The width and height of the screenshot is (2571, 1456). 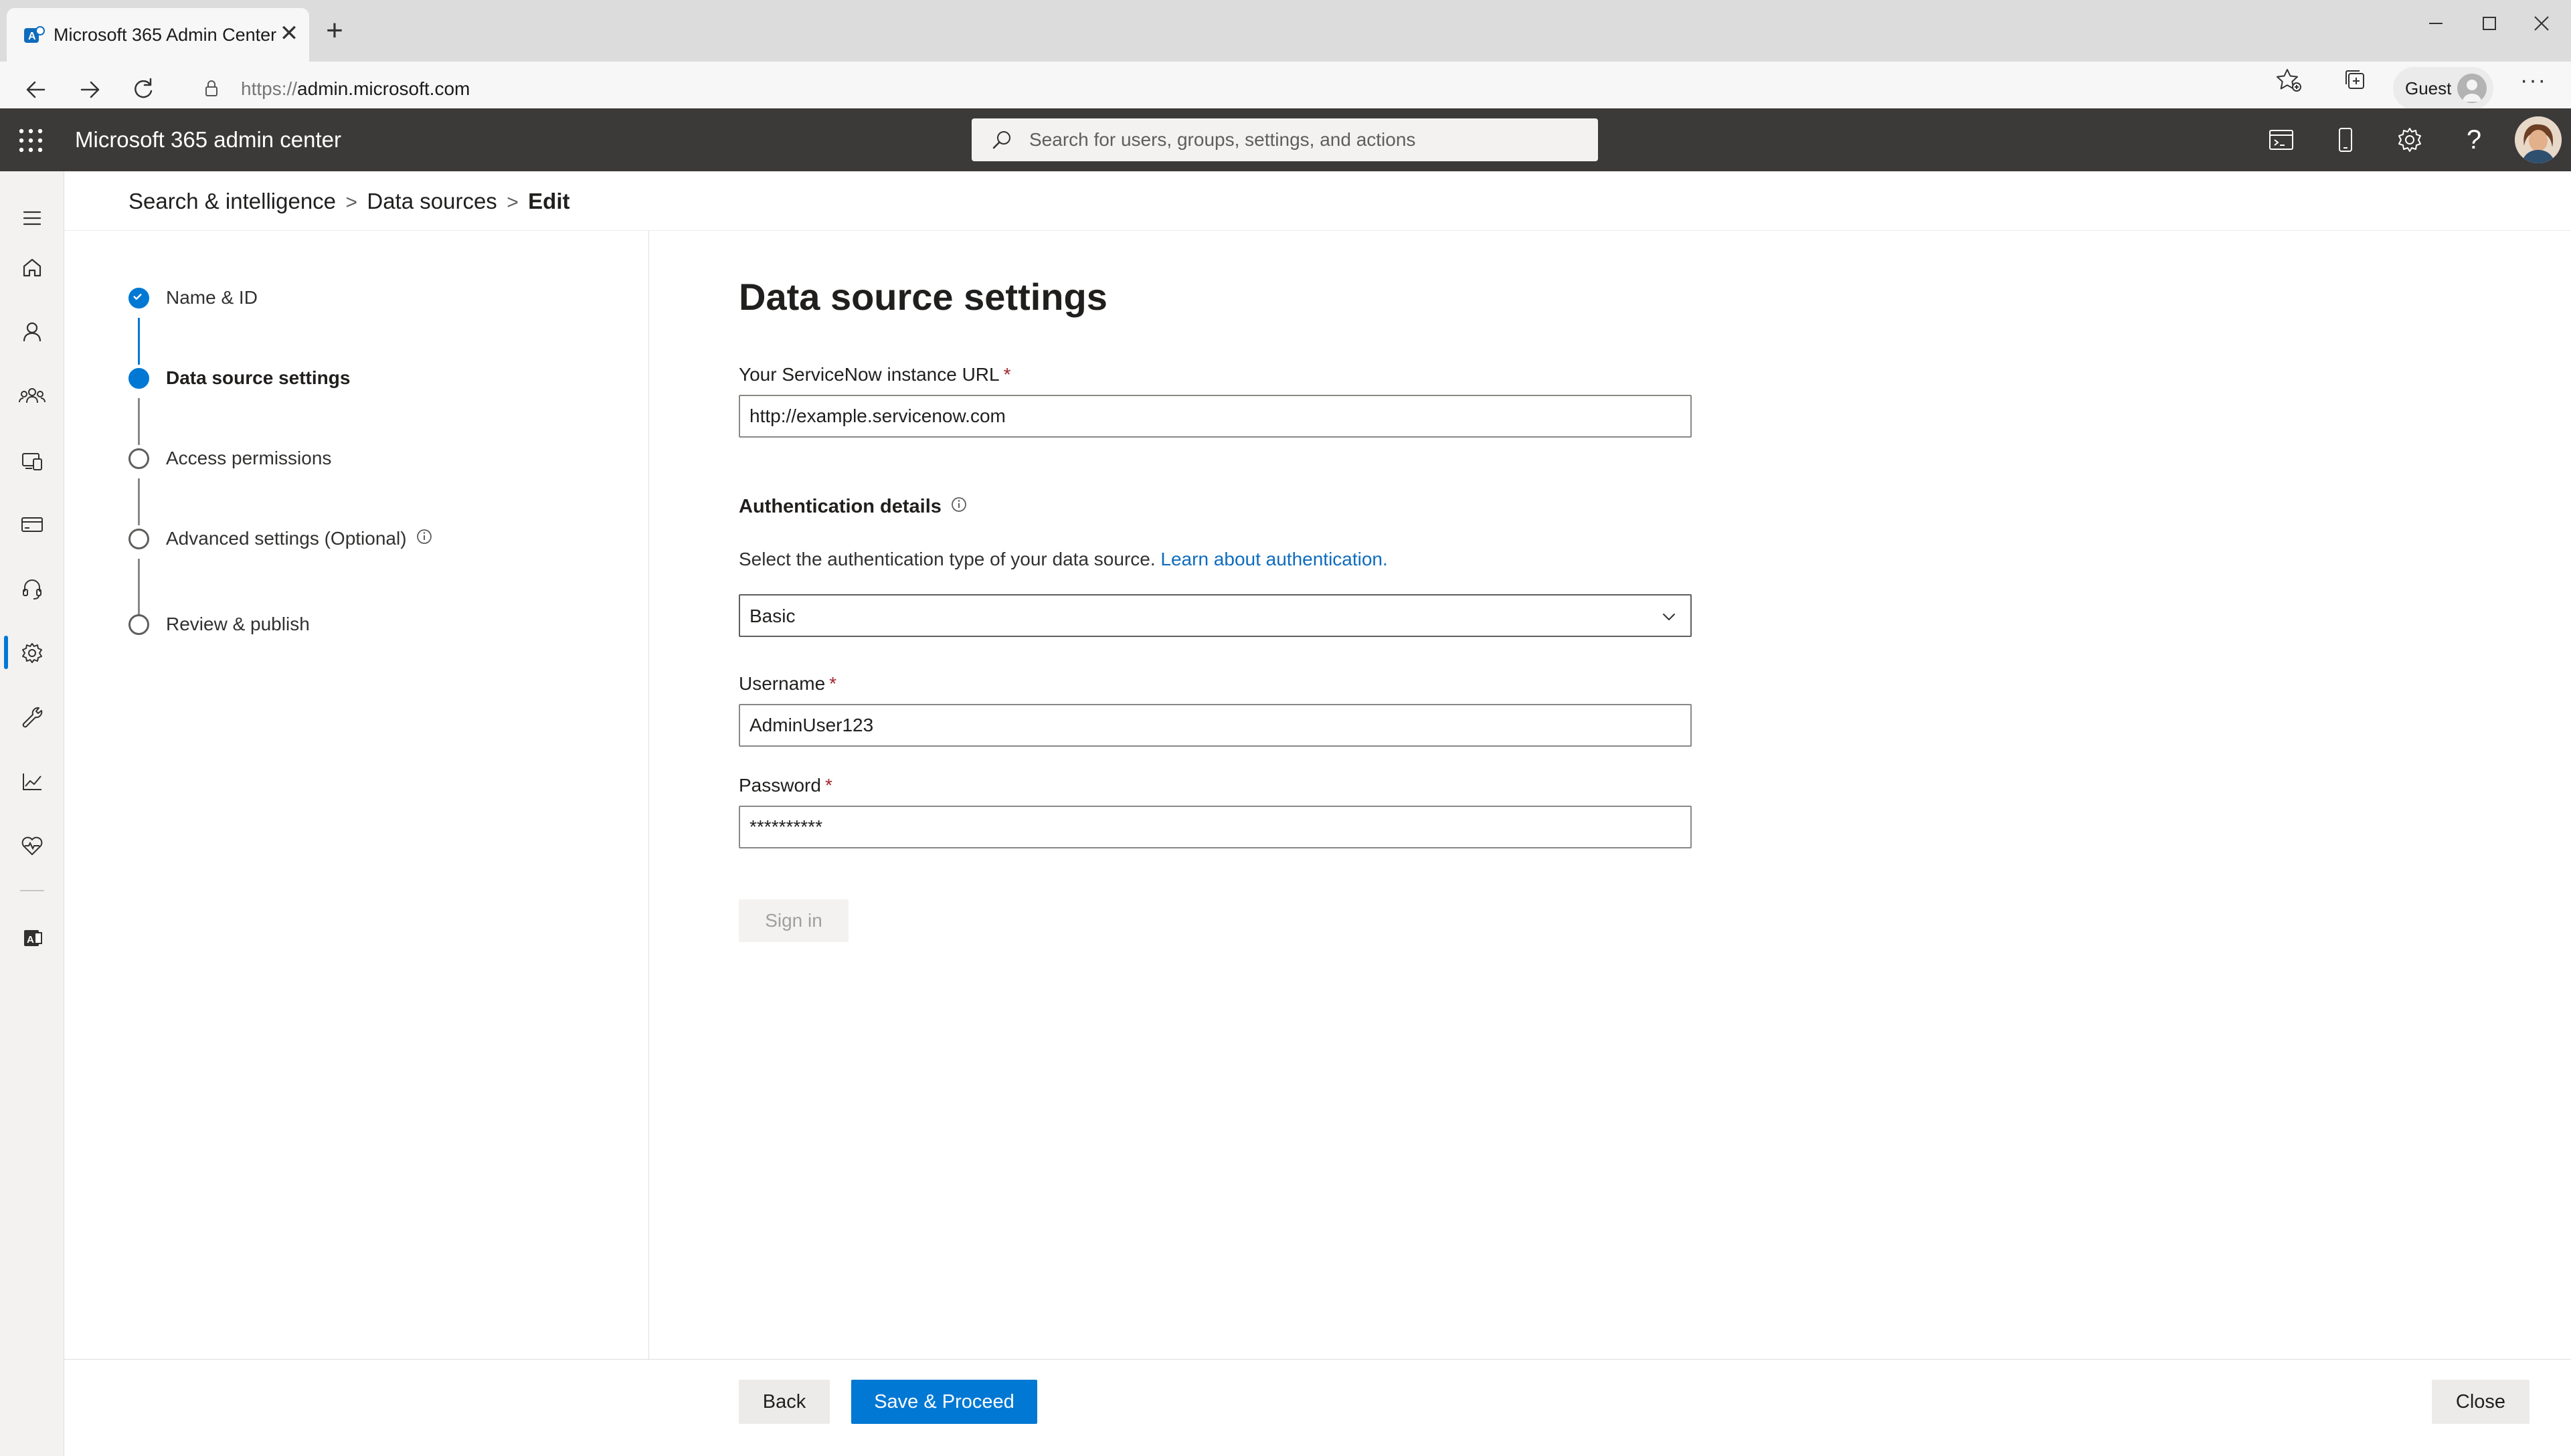 I want to click on browser-more-icon: ···, so click(x=2533, y=83).